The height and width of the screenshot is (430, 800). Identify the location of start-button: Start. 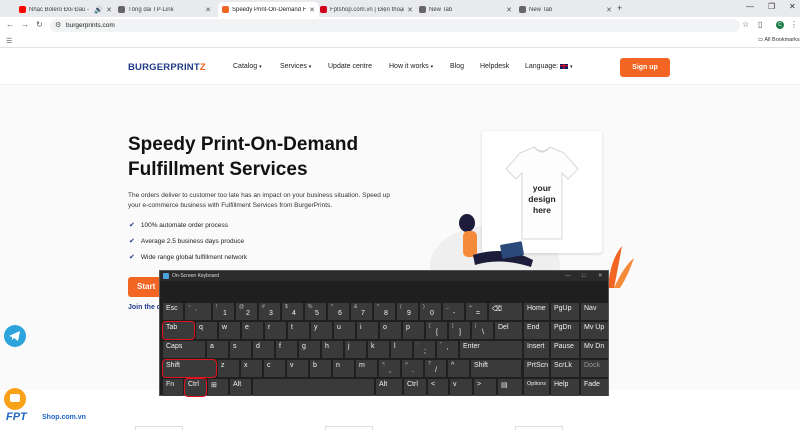
(145, 287).